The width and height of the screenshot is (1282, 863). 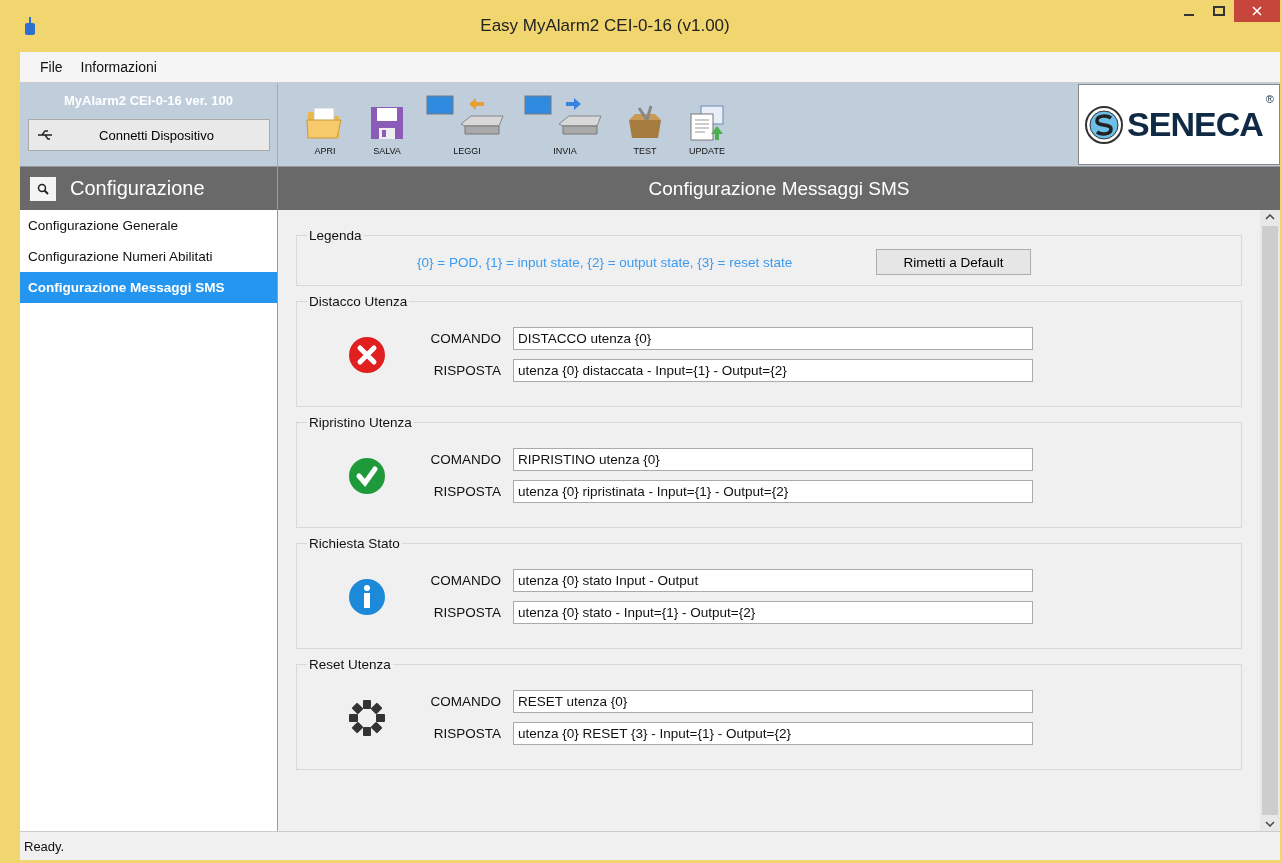 I want to click on app-icon, so click(x=30, y=26).